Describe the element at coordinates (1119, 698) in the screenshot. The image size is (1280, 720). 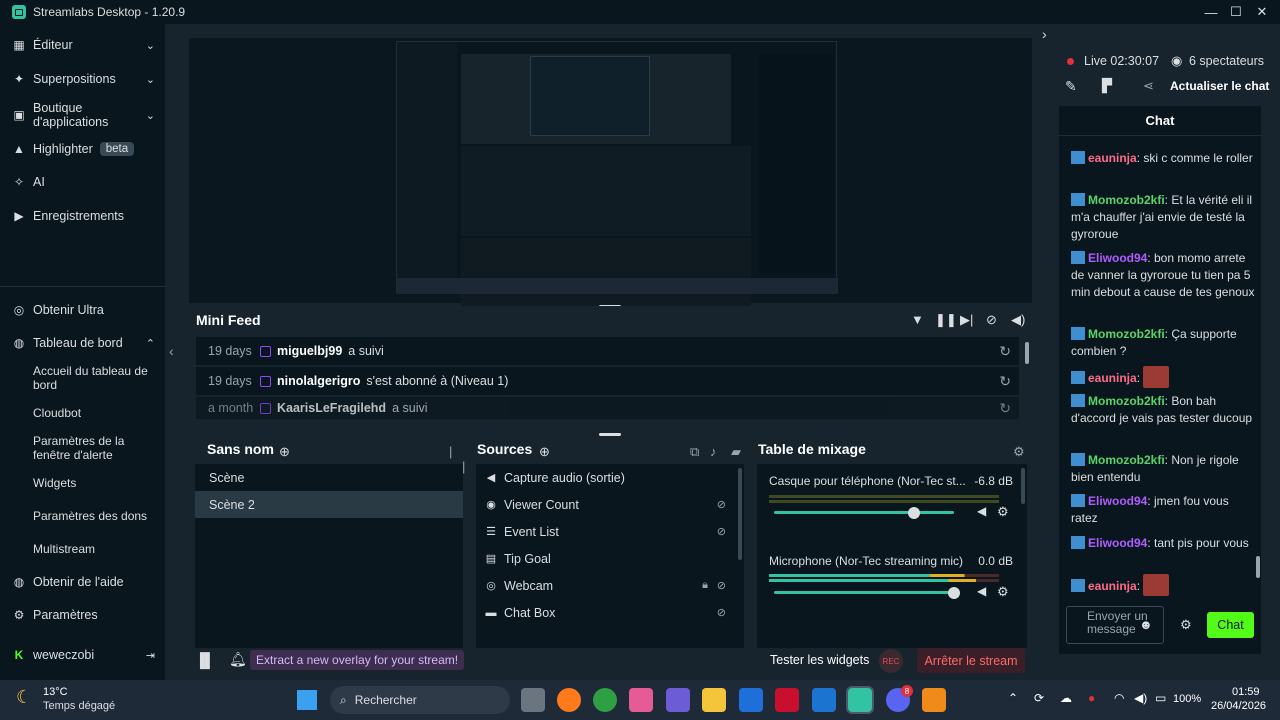
I see `wifi-icon: ◠` at that location.